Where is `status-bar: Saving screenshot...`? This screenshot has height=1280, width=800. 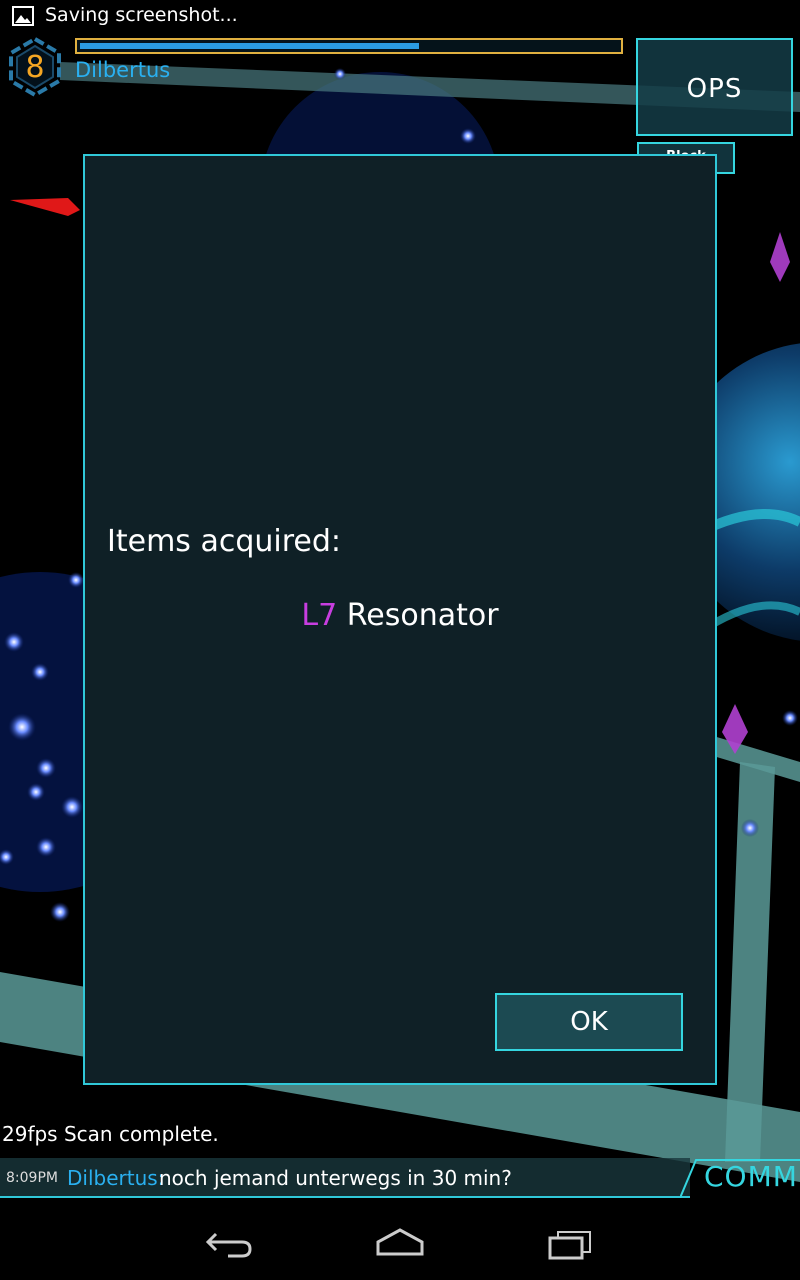 status-bar: Saving screenshot... is located at coordinates (400, 16).